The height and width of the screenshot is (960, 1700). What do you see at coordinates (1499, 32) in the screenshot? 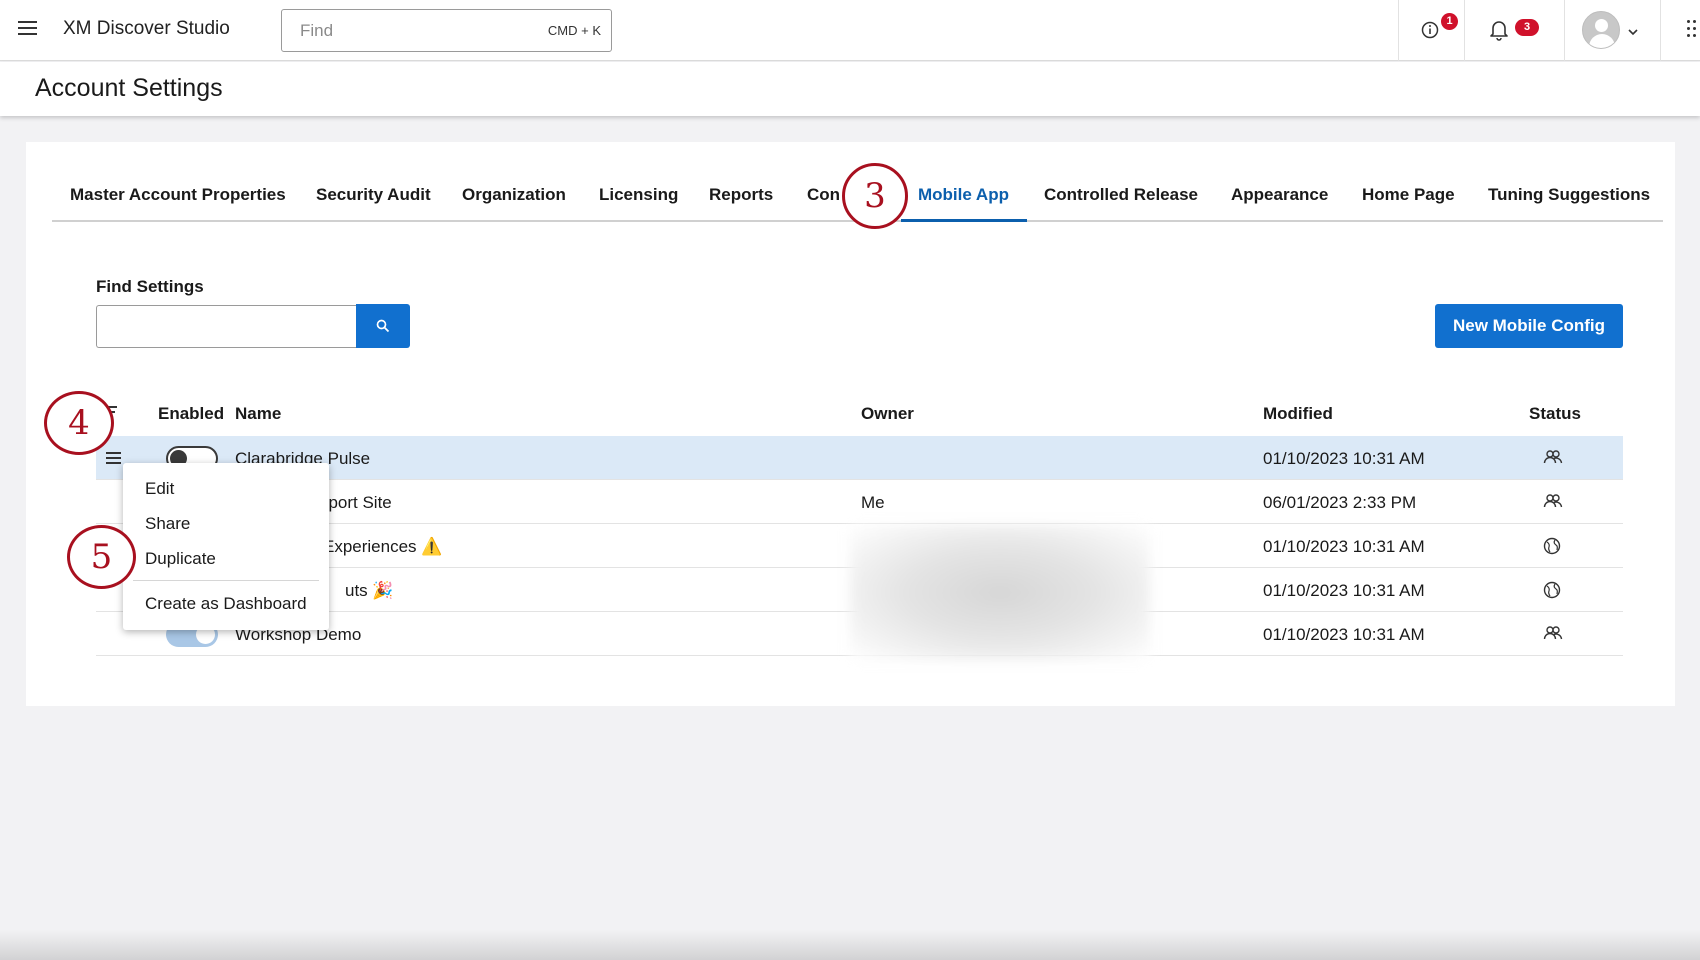
I see `bell-icon` at bounding box center [1499, 32].